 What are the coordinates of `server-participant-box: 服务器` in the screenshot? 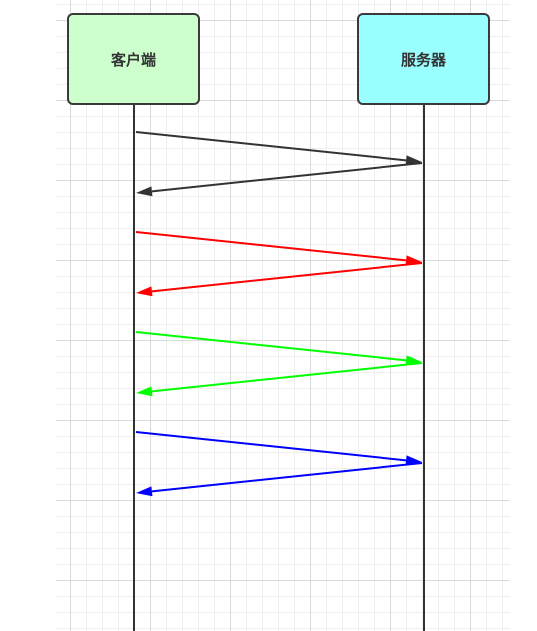 It's located at (423, 59).